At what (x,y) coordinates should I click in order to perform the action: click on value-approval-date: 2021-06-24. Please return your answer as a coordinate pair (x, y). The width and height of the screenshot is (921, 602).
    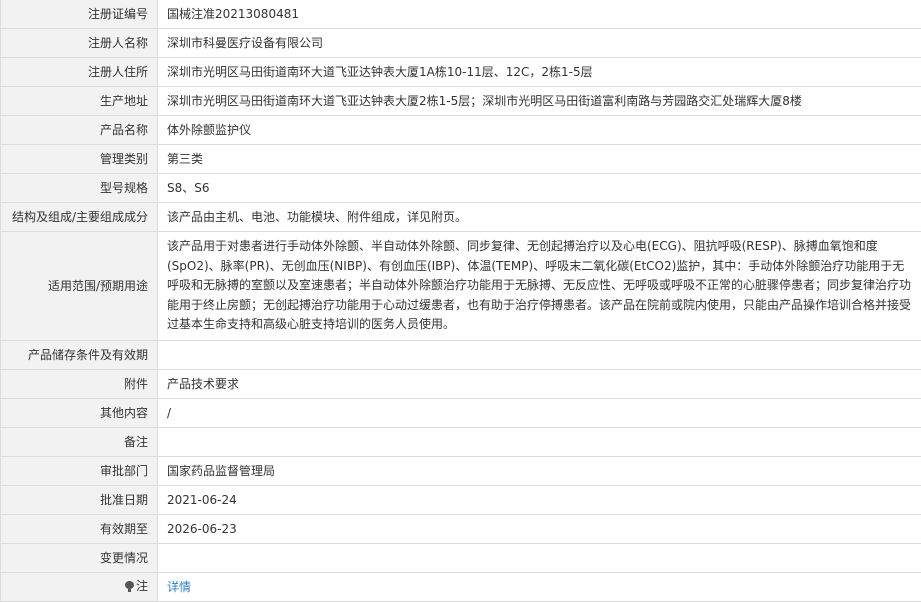
    Looking at the image, I should click on (539, 500).